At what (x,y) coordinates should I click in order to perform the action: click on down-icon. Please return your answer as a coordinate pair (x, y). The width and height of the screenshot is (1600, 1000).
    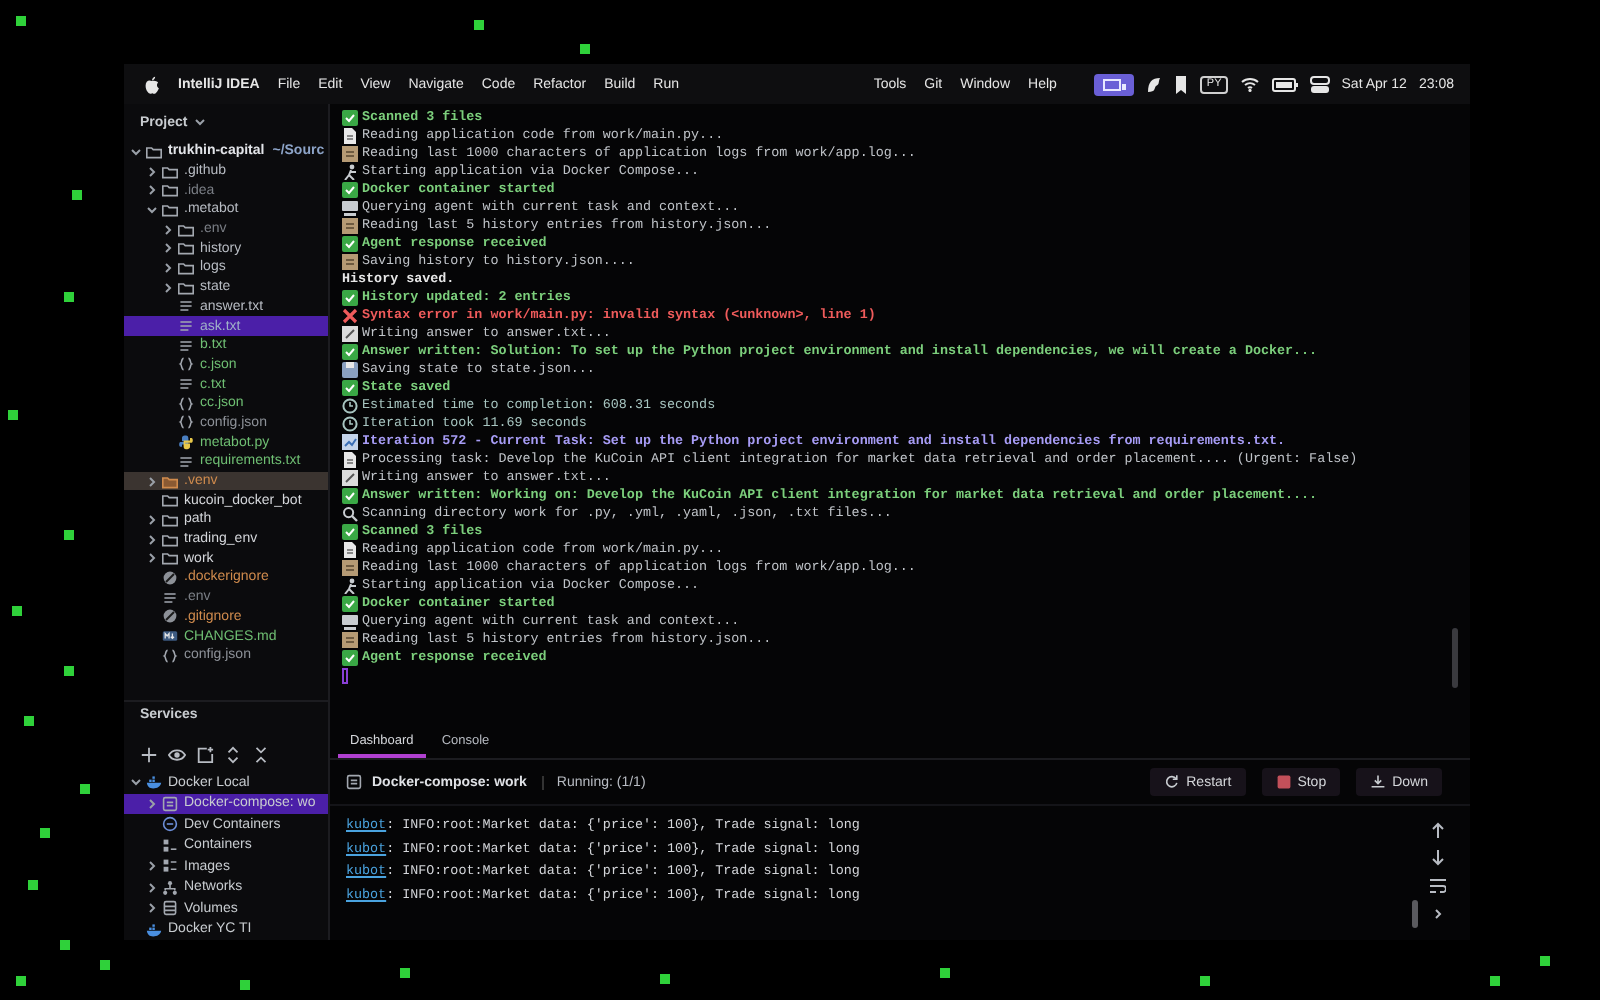
    Looking at the image, I should click on (1378, 782).